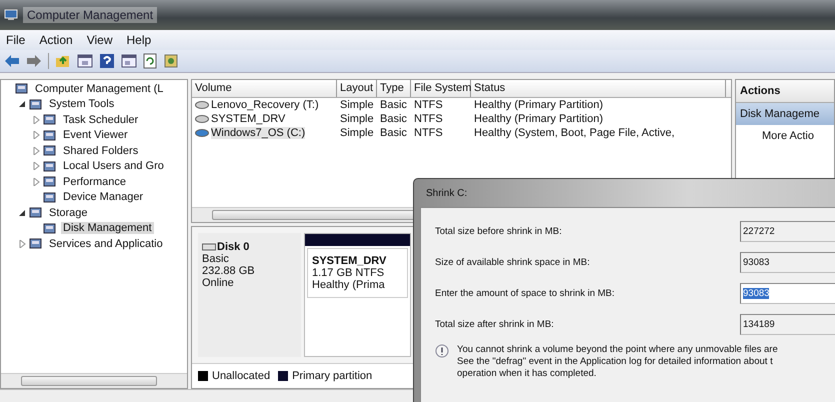 The width and height of the screenshot is (835, 402). I want to click on info-icon, so click(442, 351).